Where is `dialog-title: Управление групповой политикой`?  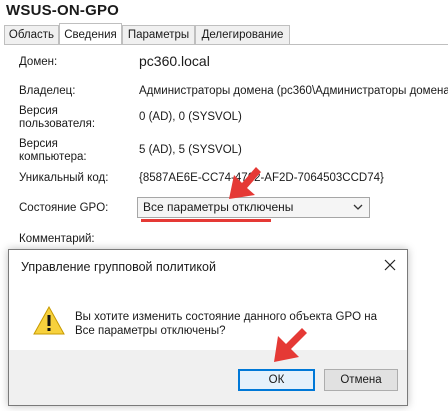 dialog-title: Управление групповой политикой is located at coordinates (118, 267).